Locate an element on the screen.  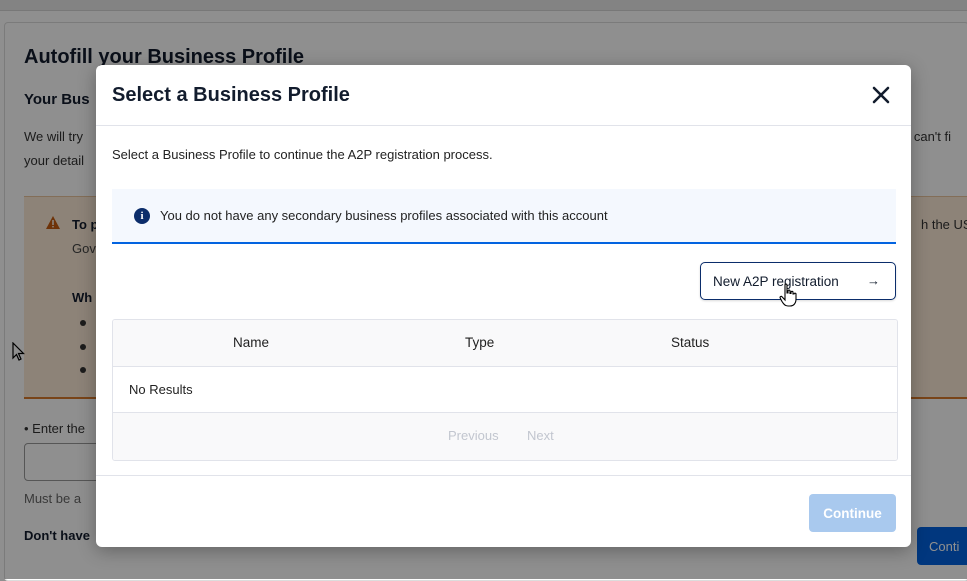
close-icon is located at coordinates (881, 98).